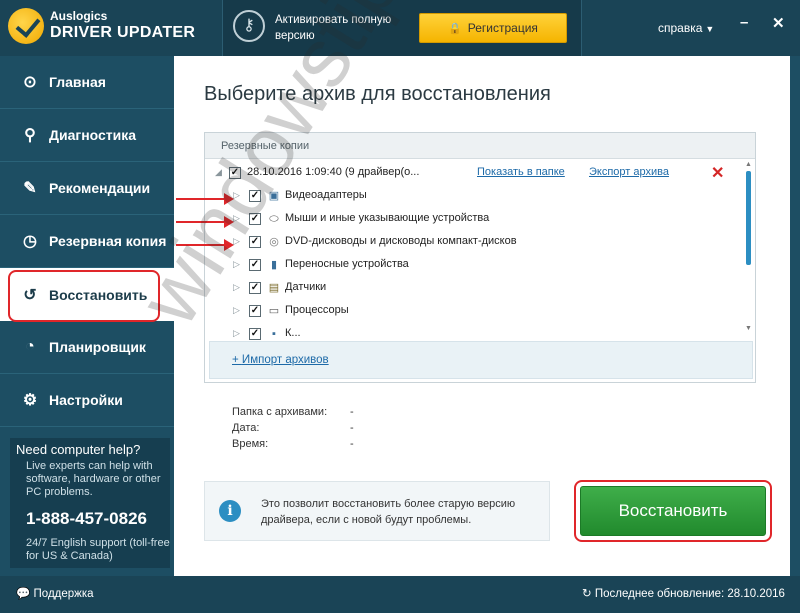 This screenshot has height=613, width=800. I want to click on sidebar-item-settings: ⚙ Настройки, so click(87, 400).